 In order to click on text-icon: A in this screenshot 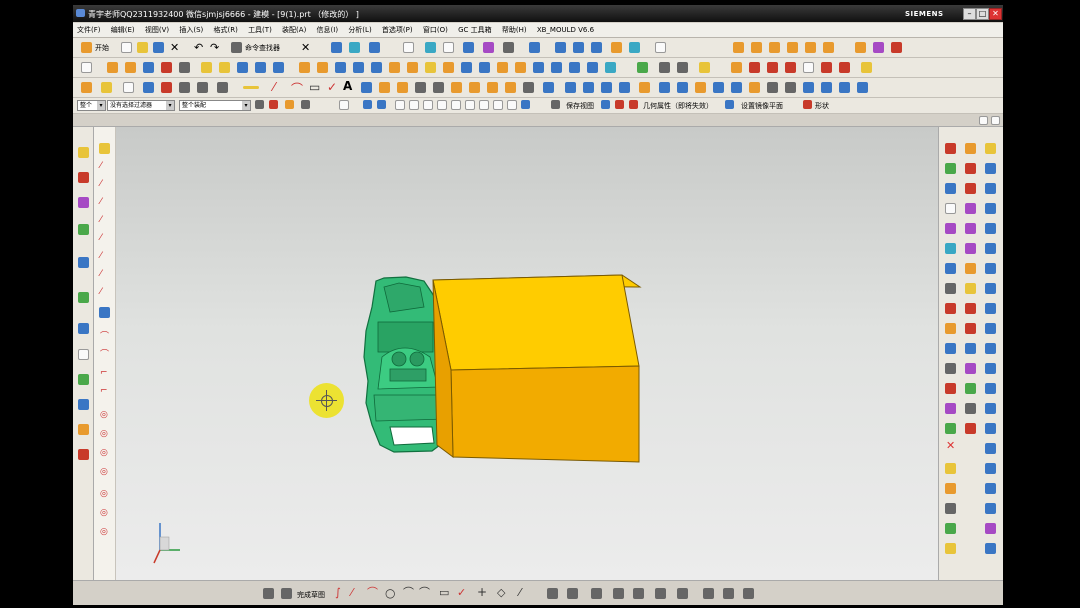, I will do `click(347, 86)`.